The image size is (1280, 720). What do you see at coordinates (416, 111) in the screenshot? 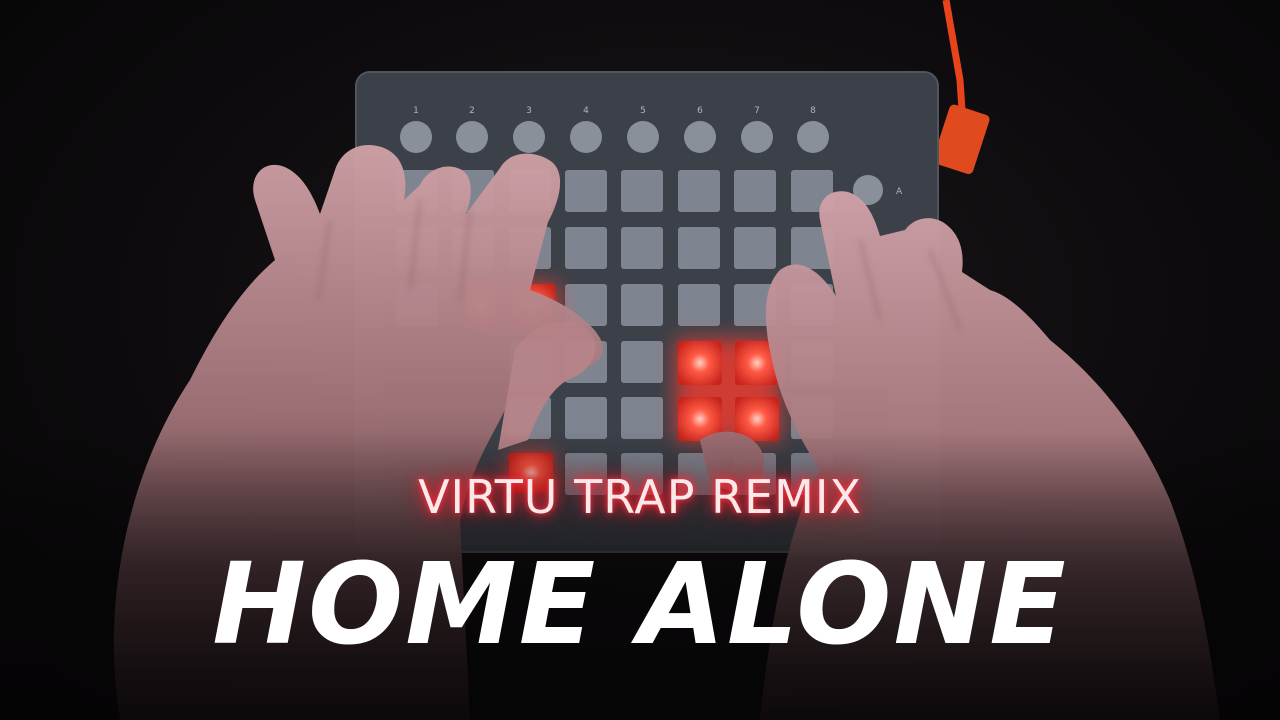
I see `column-label-1: 1` at bounding box center [416, 111].